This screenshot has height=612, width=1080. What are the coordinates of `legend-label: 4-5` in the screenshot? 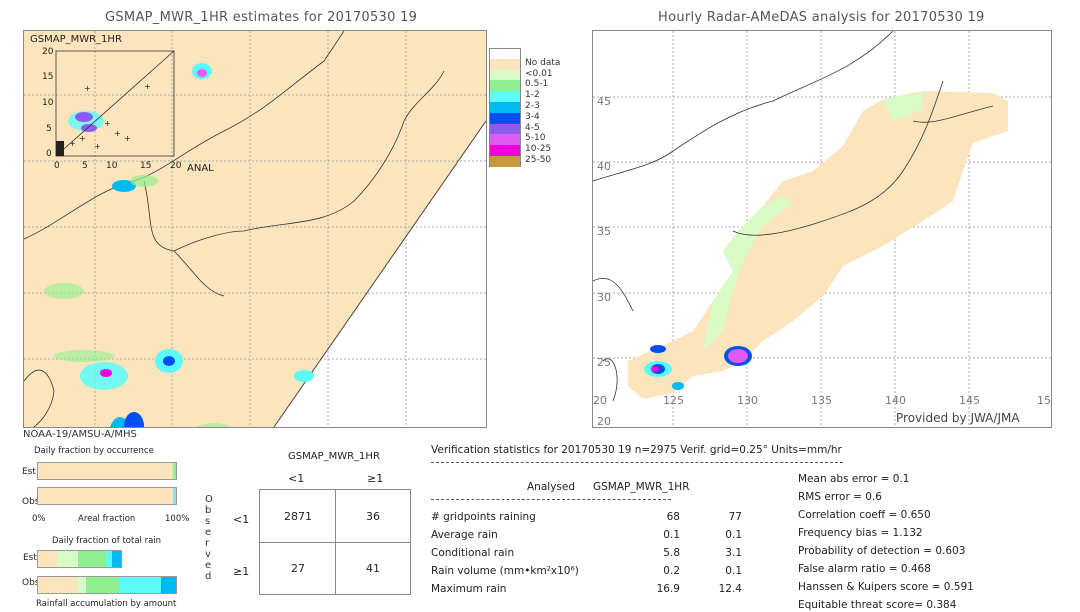 It's located at (532, 127).